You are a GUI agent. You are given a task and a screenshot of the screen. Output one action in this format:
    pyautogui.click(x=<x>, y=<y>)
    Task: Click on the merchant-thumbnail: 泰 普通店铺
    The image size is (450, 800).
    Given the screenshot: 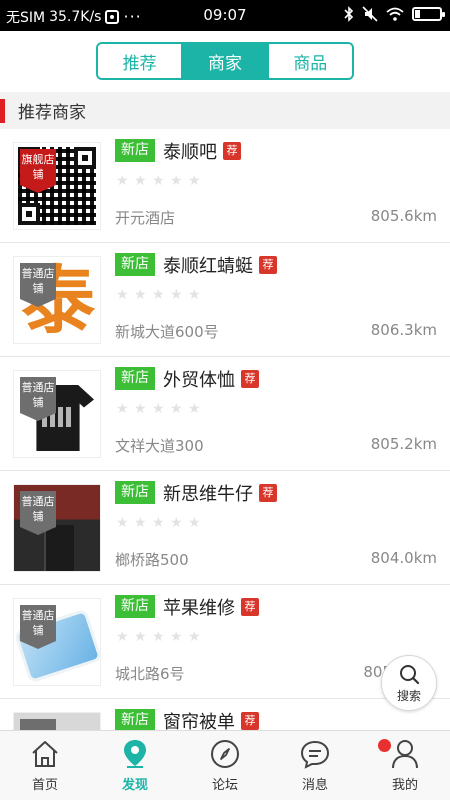 What is the action you would take?
    pyautogui.click(x=57, y=300)
    